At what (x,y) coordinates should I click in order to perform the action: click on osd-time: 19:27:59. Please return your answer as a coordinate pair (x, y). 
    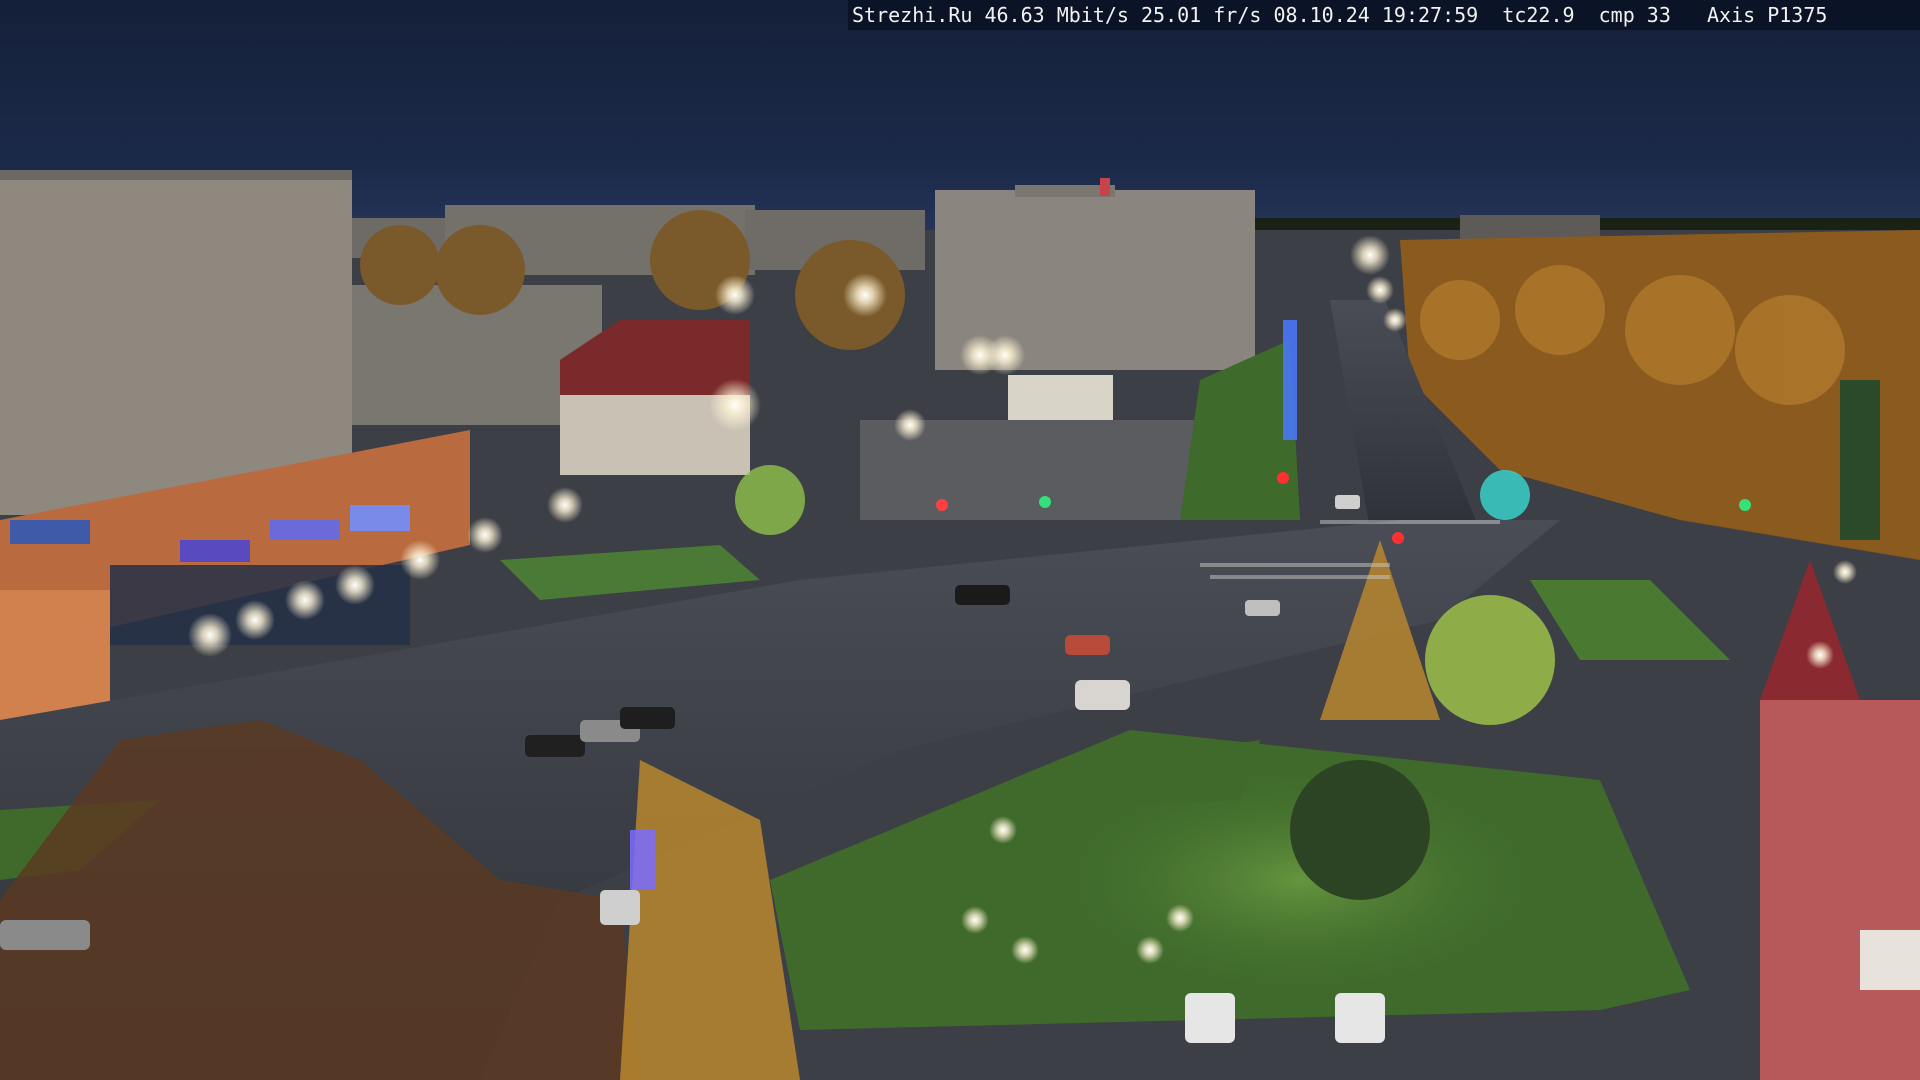
    Looking at the image, I should click on (1430, 15).